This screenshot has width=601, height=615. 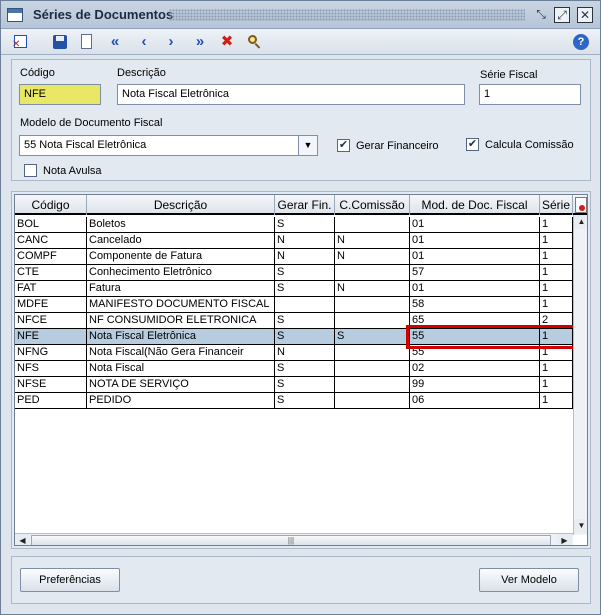 What do you see at coordinates (171, 42) in the screenshot?
I see `next-record-icon: ›` at bounding box center [171, 42].